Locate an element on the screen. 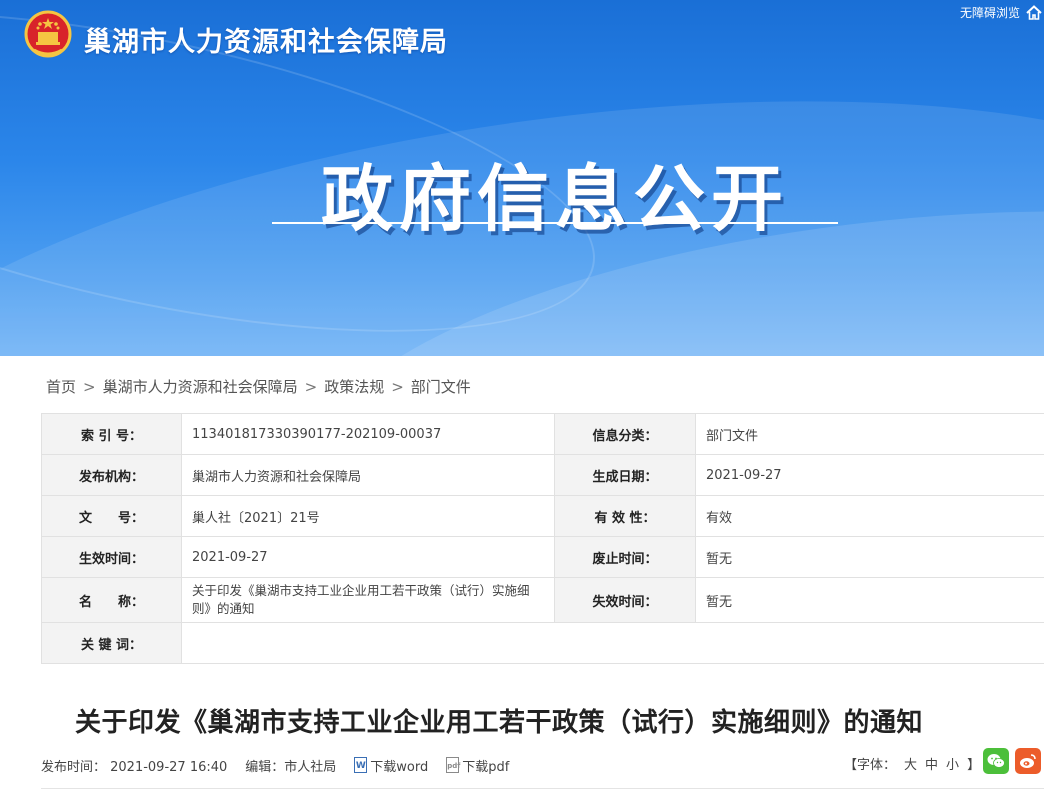 This screenshot has height=798, width=1044. meta-key: 关 键 词： is located at coordinates (111, 643).